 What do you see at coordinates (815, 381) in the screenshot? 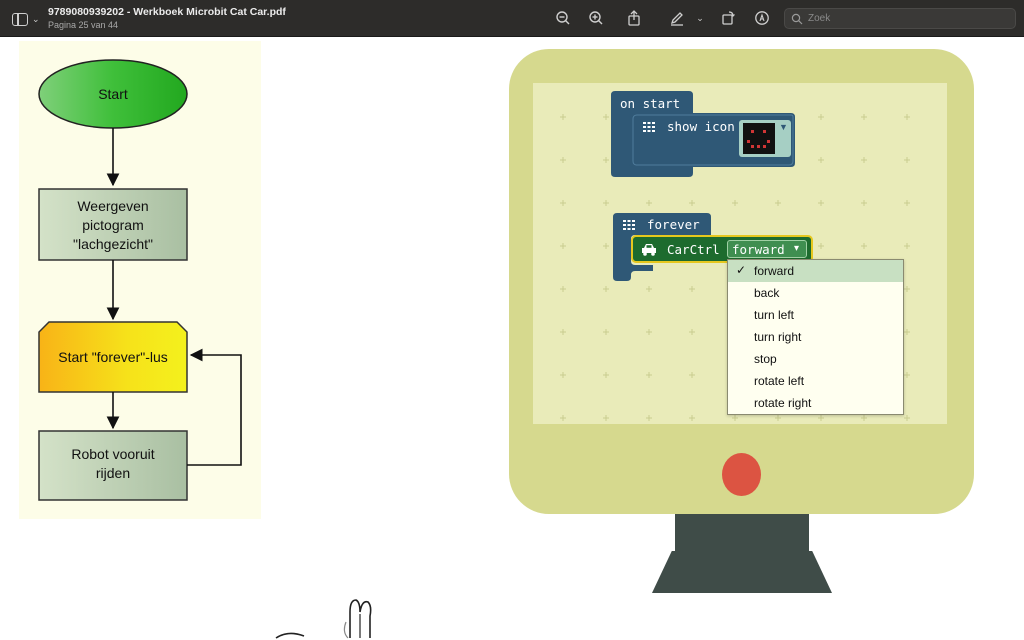
I see `dropdown-option-rotate-left: rotate left` at bounding box center [815, 381].